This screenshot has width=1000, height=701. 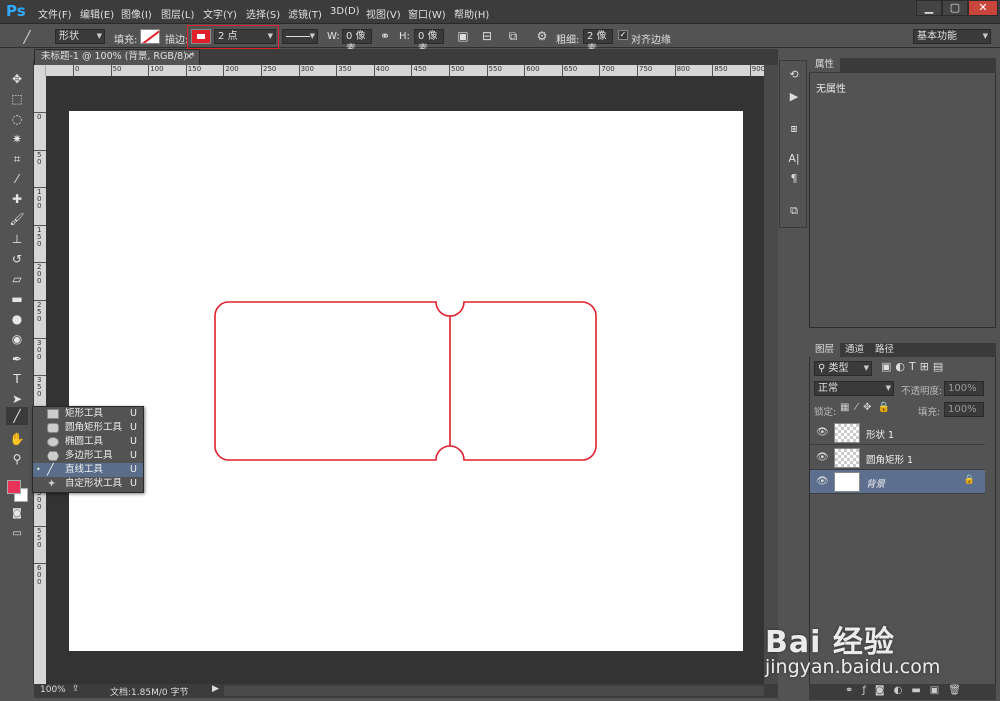 I want to click on flyout-item-polygon: 多边形工具 U, so click(x=88, y=456).